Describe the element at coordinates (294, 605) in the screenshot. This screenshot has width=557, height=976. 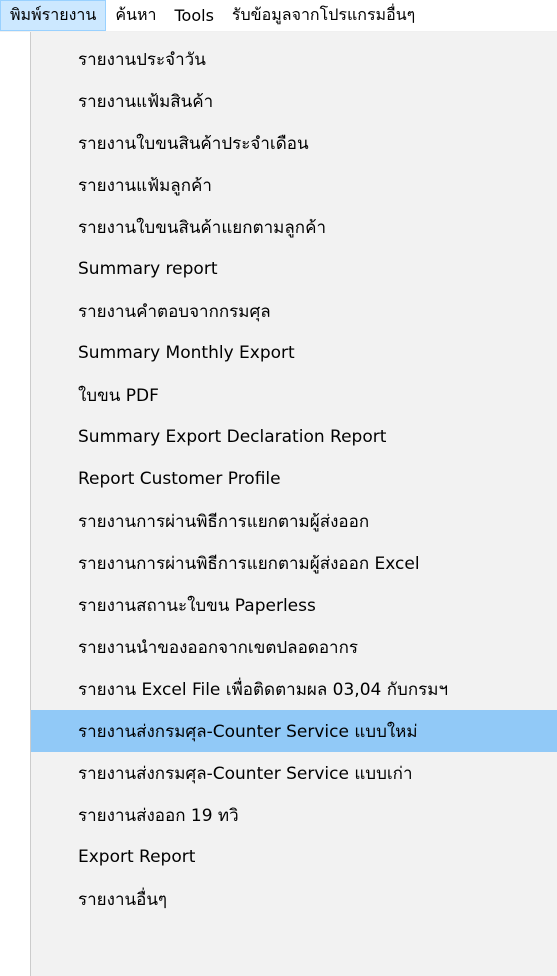
I see `menu-item-paperless-status-report: รายงานสถานะใบขน Paperless` at that location.